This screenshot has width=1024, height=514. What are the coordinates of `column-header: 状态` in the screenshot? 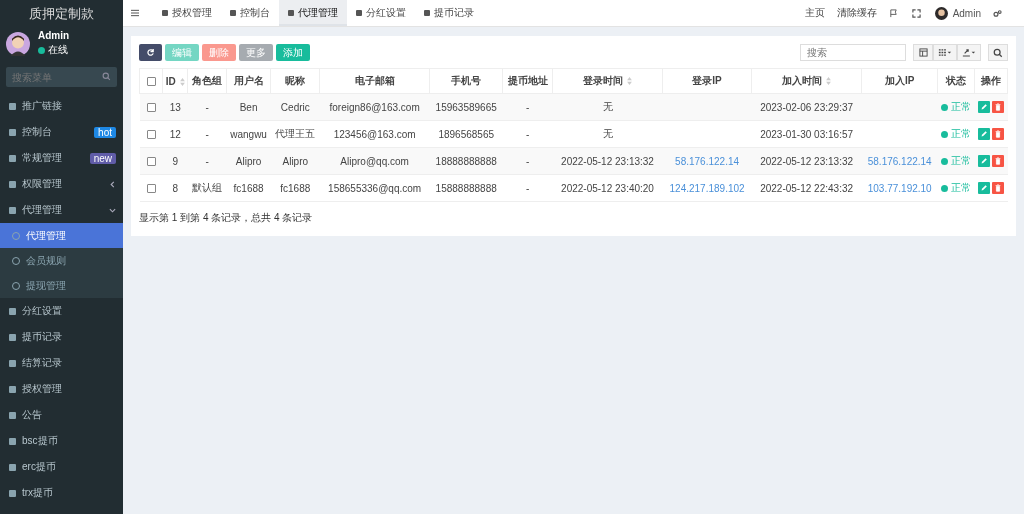 It's located at (956, 81).